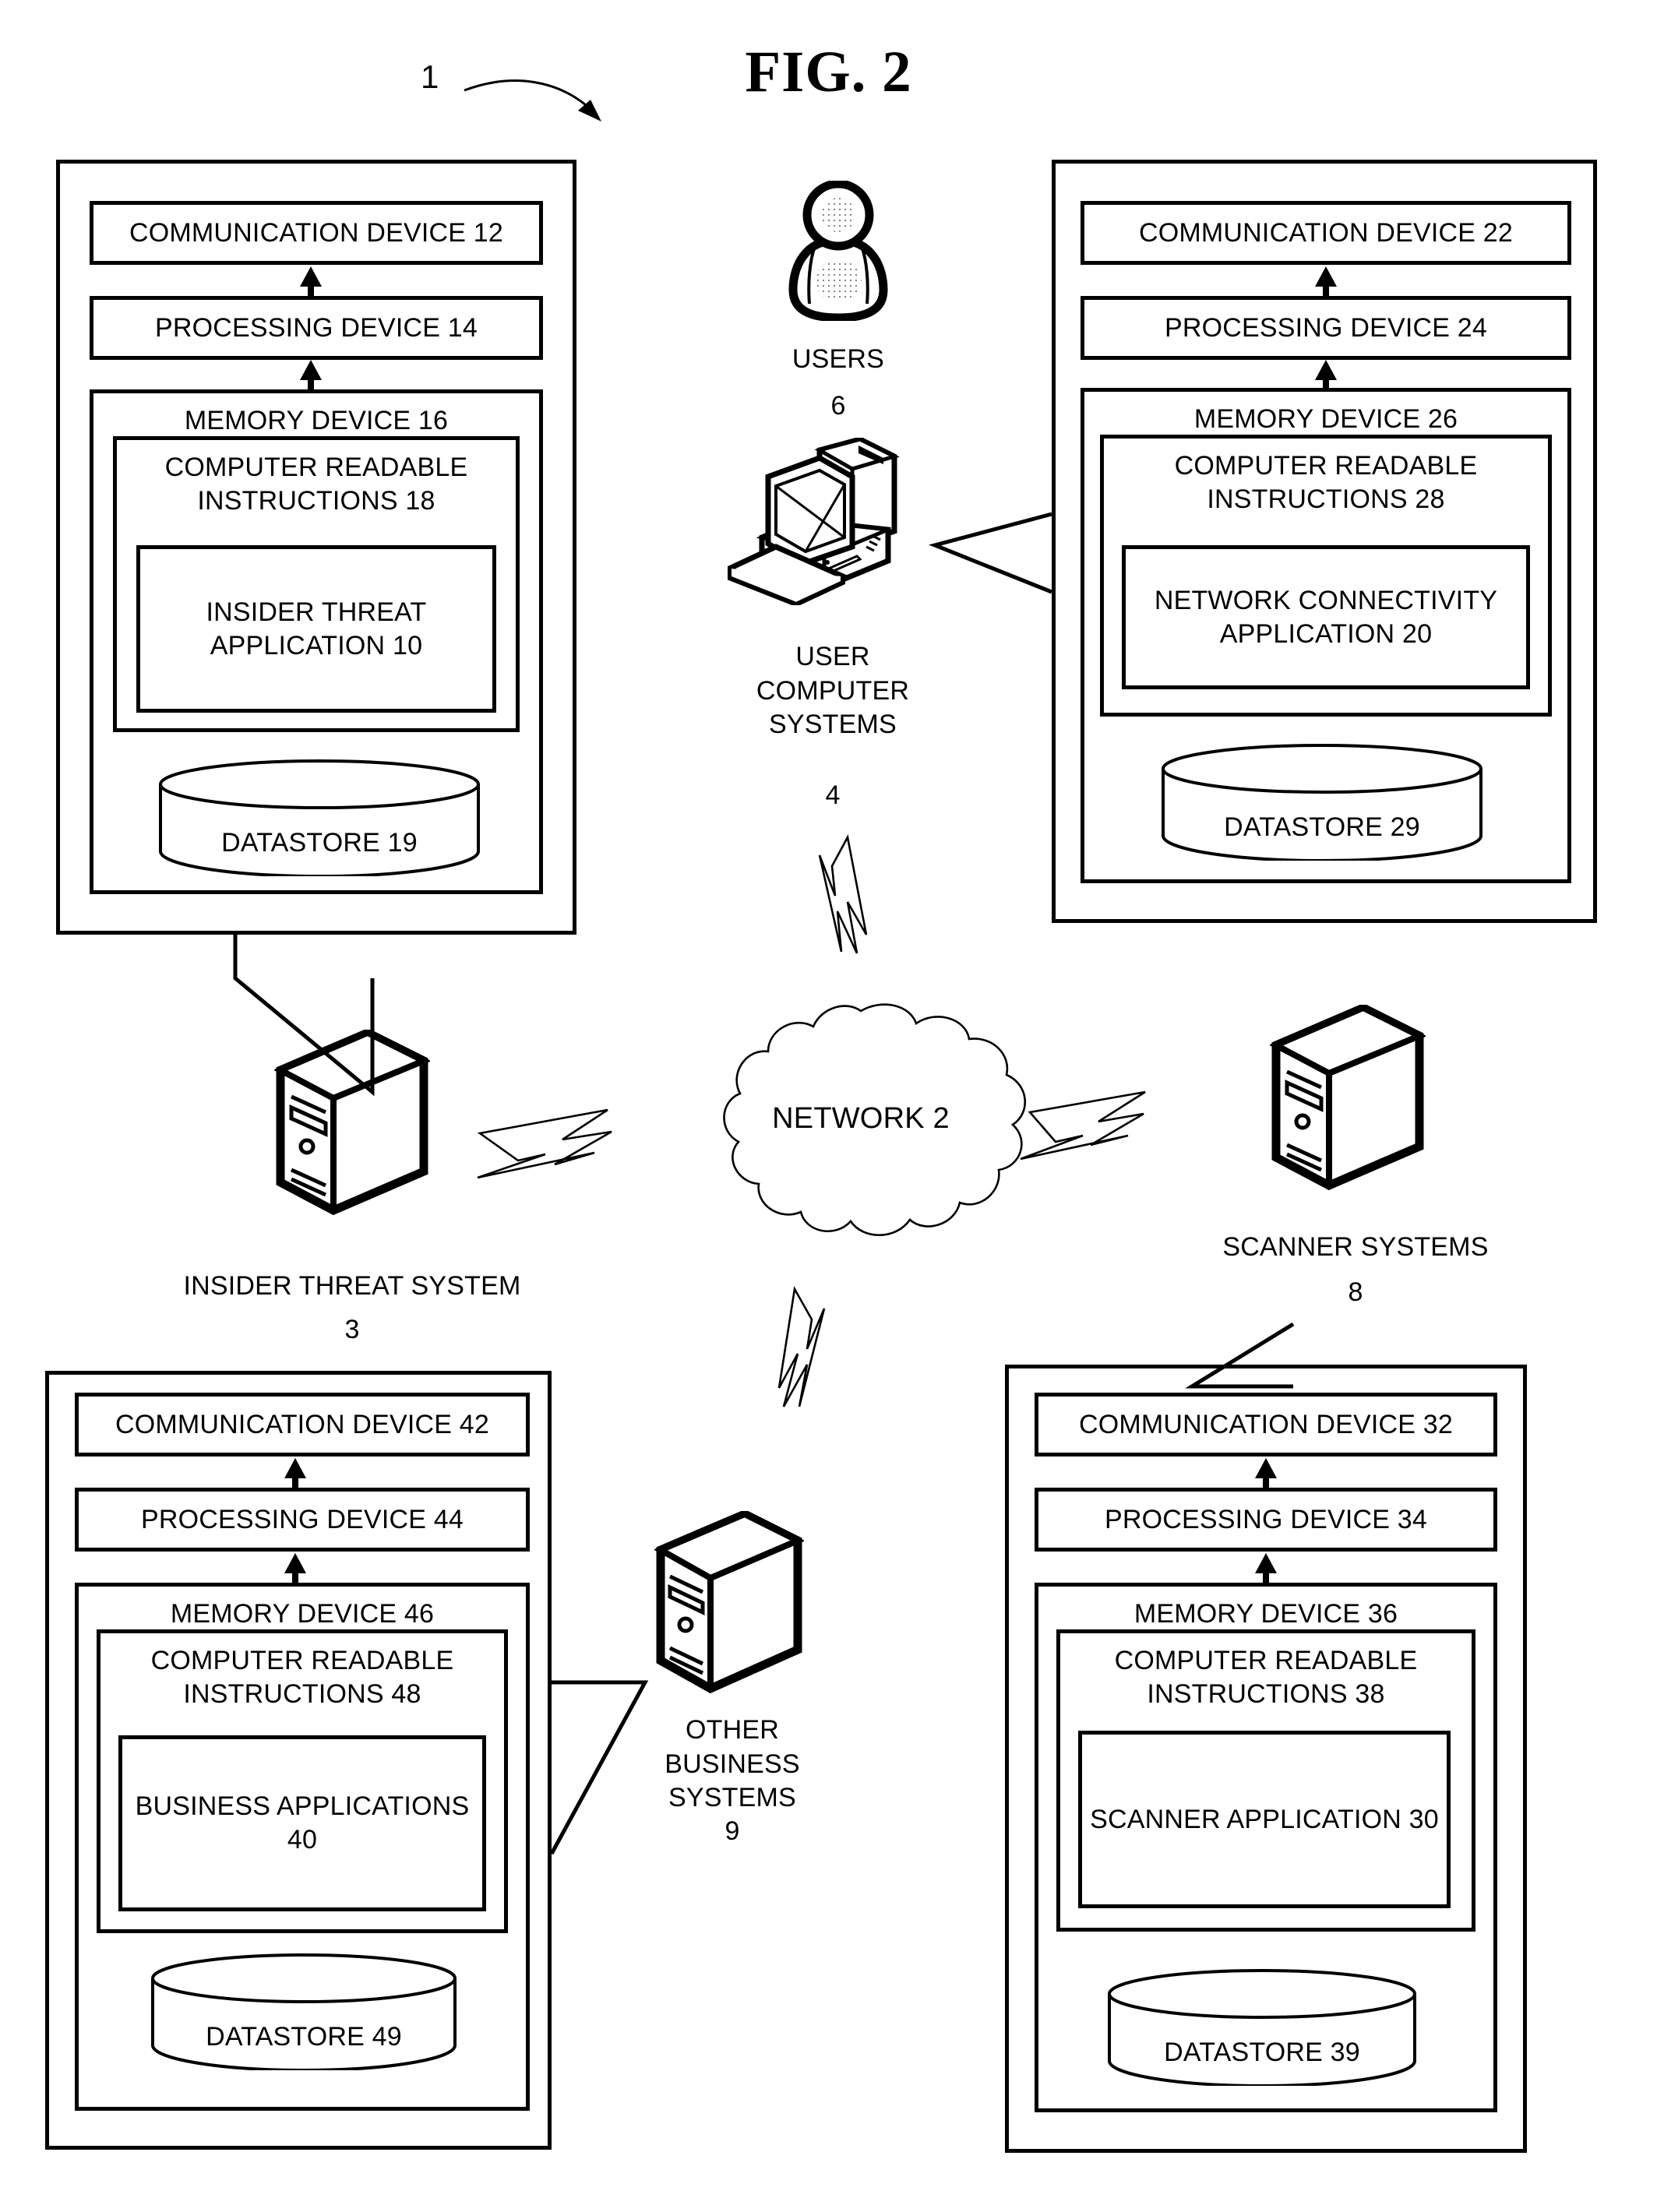 This screenshot has width=1657, height=2212. What do you see at coordinates (544, 1143) in the screenshot?
I see `lightning-bolt-connector-left` at bounding box center [544, 1143].